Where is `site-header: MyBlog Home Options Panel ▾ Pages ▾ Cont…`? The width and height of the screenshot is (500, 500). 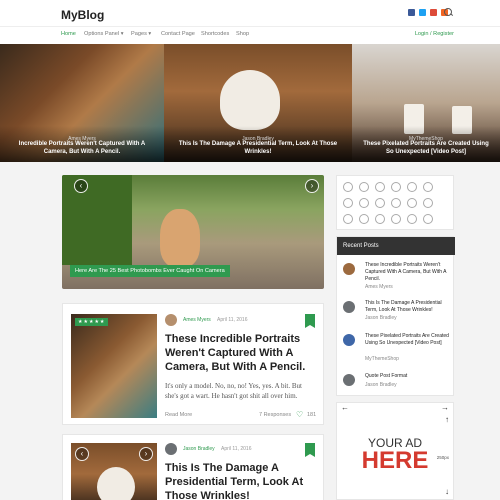 site-header: MyBlog Home Options Panel ▾ Pages ▾ Cont… is located at coordinates (250, 22).